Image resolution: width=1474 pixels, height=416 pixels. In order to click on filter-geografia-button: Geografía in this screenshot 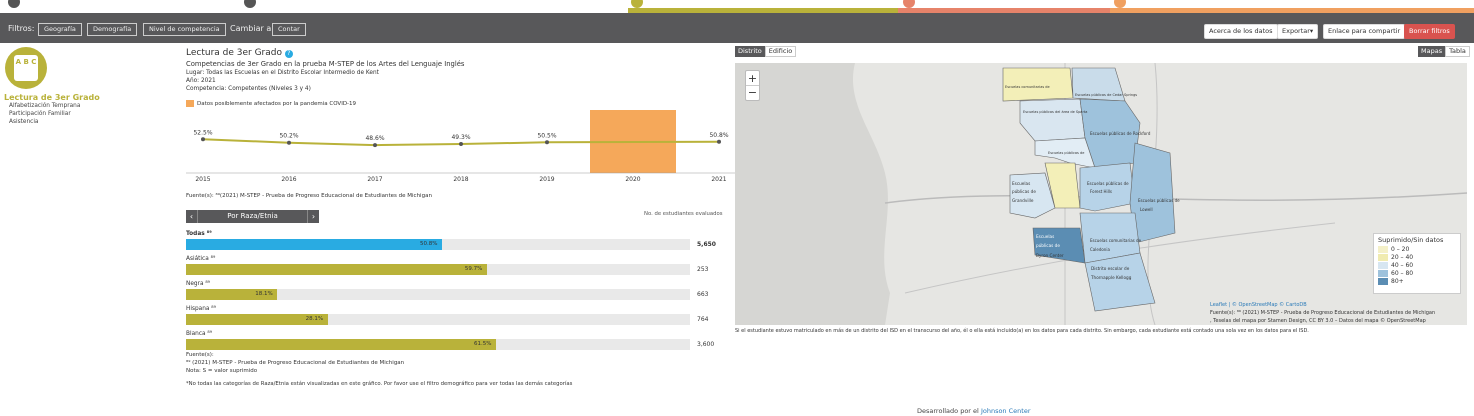, I will do `click(60, 29)`.